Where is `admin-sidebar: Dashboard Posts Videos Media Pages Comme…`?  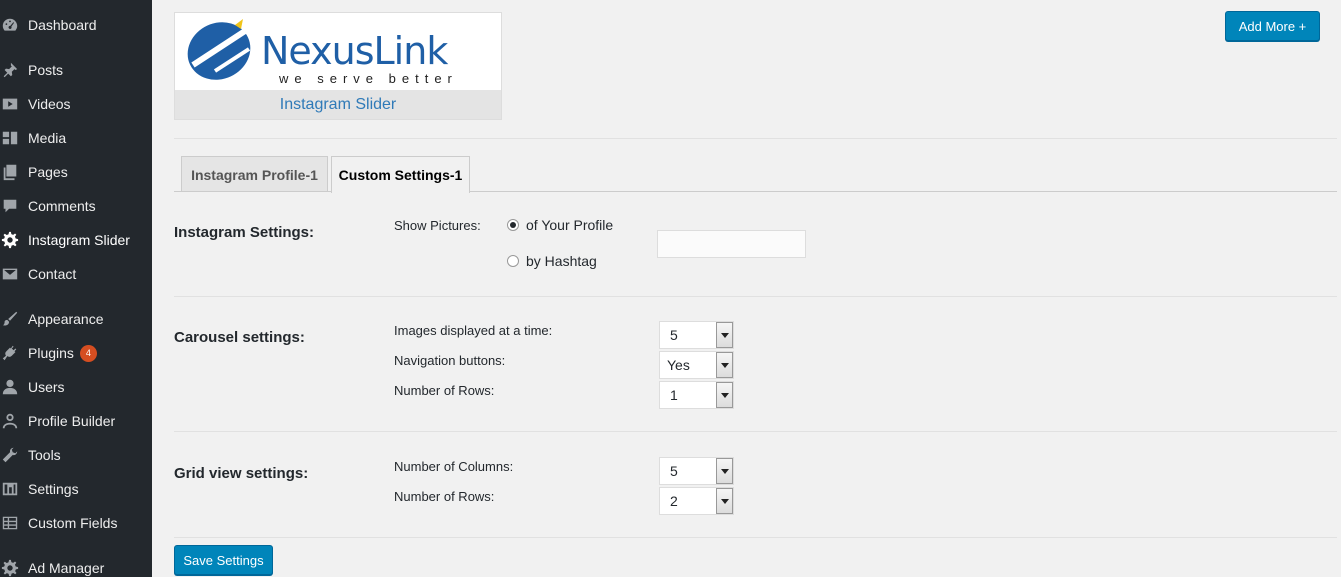
admin-sidebar: Dashboard Posts Videos Media Pages Comme… is located at coordinates (76, 288).